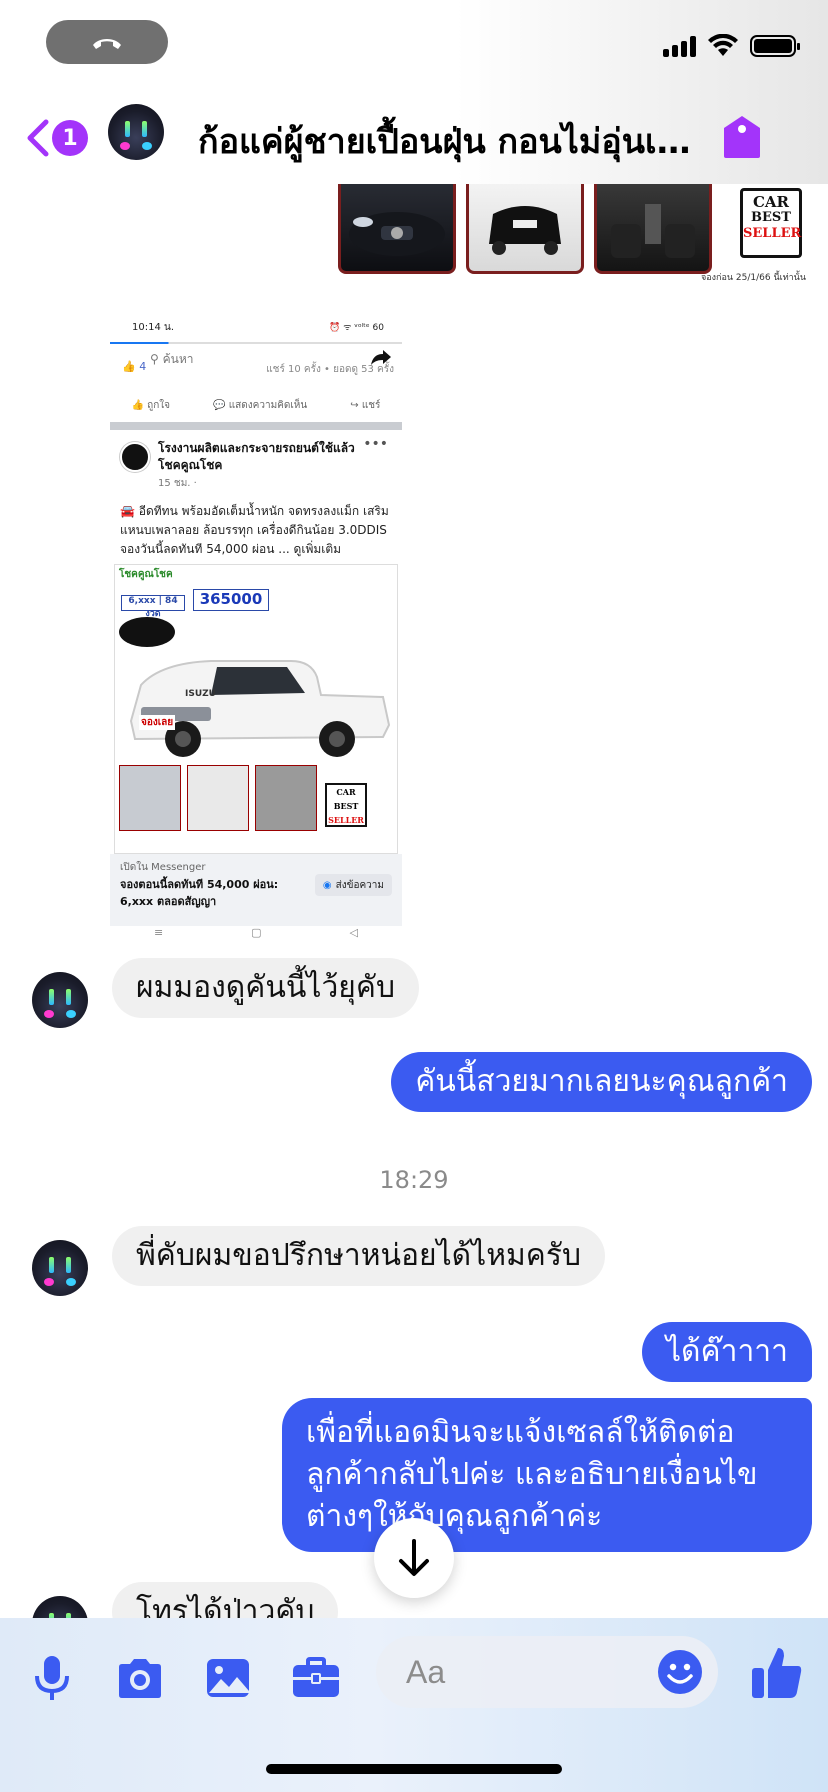 The height and width of the screenshot is (1792, 828). What do you see at coordinates (231, 600) in the screenshot?
I see `ad-price: 365000` at bounding box center [231, 600].